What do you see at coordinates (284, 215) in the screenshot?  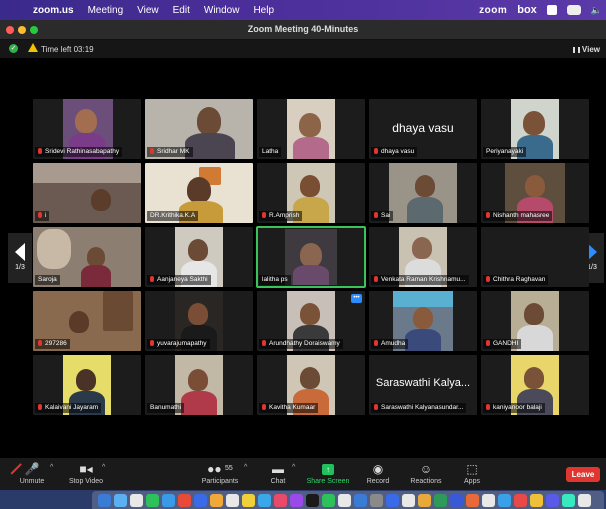 I see `participant-name-text: R.Amprish` at bounding box center [284, 215].